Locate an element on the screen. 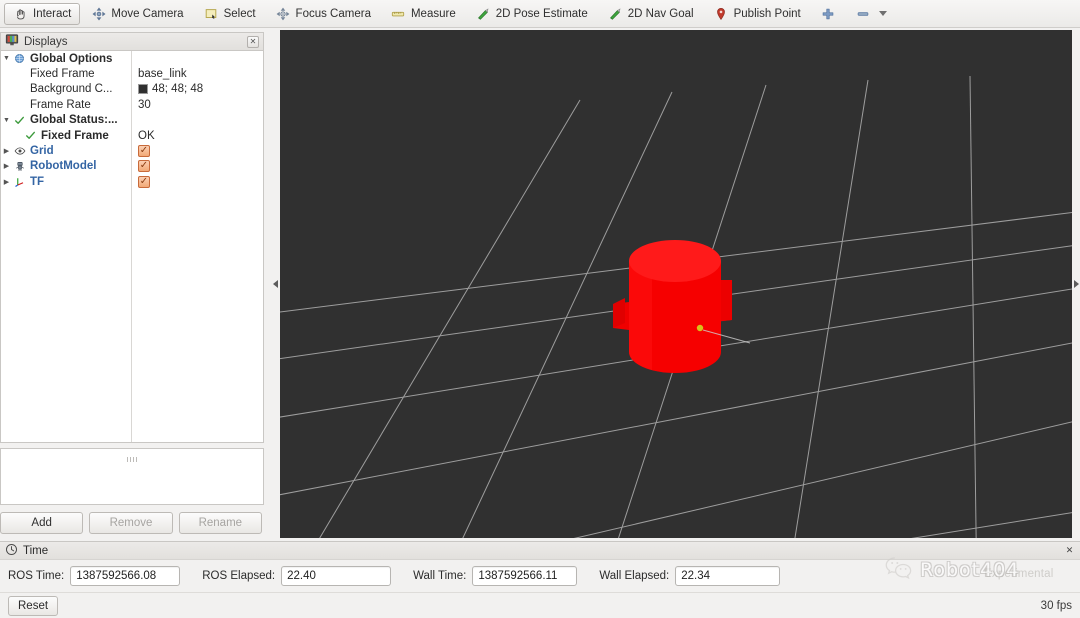  value-background-color: 48; 48; 48 is located at coordinates (197, 89).